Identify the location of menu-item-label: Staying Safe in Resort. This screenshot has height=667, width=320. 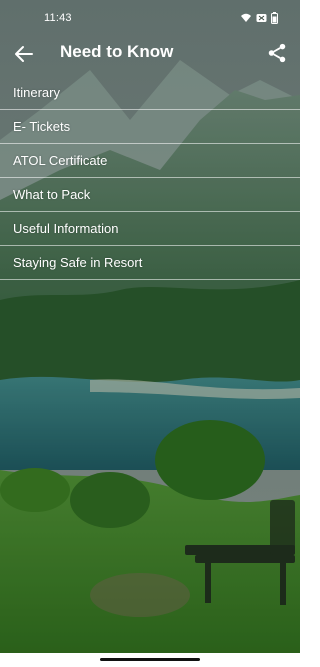
(78, 262).